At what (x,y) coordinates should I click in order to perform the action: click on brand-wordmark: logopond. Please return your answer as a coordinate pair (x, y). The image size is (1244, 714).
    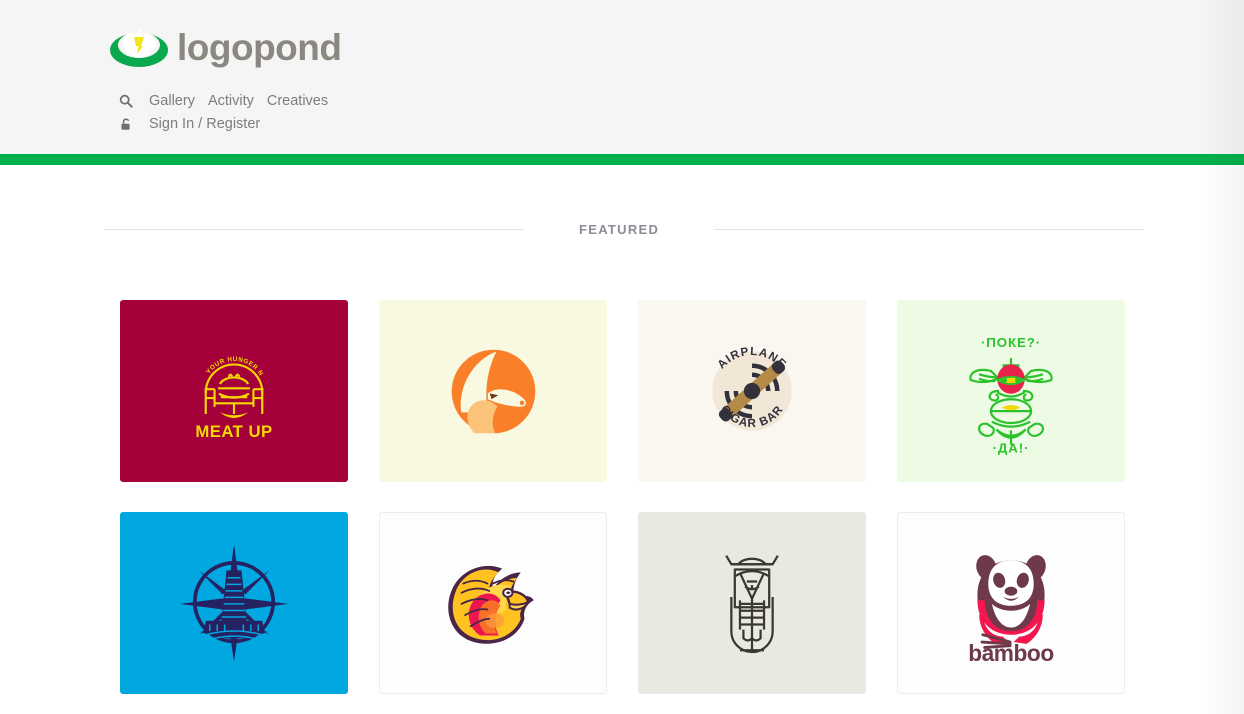
    Looking at the image, I should click on (259, 47).